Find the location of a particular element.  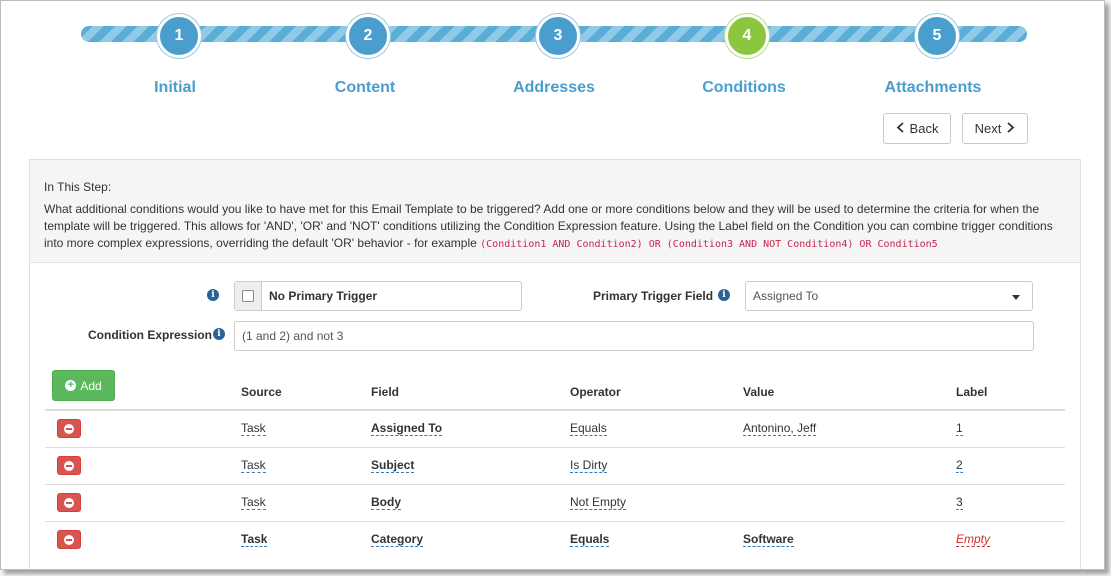

row-2-label: 2 is located at coordinates (959, 465).